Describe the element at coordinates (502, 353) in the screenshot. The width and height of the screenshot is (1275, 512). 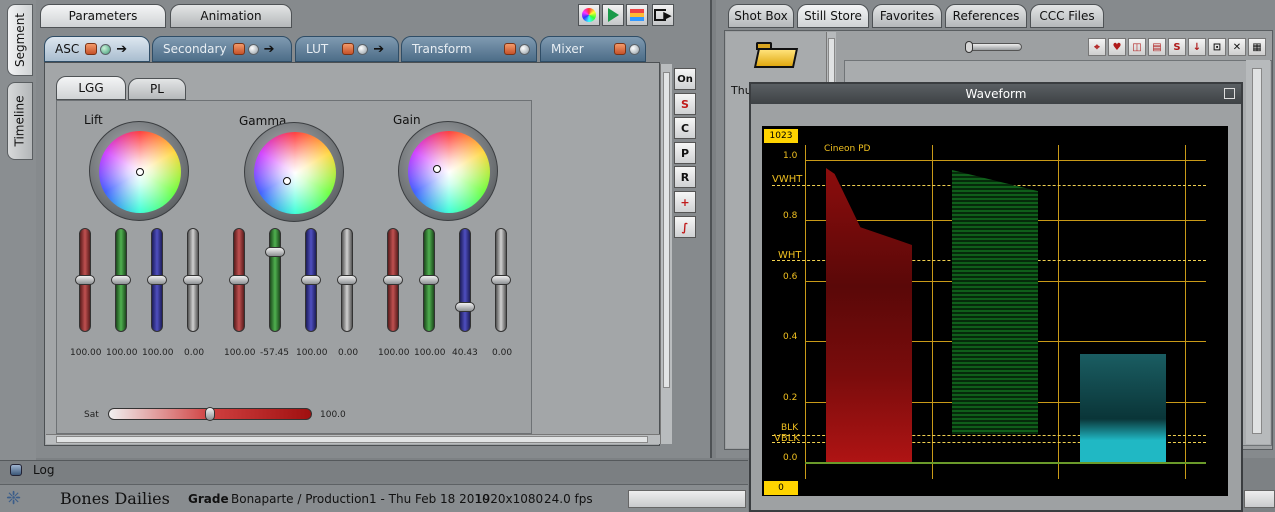
I see `gain-master-value: 0.00` at that location.